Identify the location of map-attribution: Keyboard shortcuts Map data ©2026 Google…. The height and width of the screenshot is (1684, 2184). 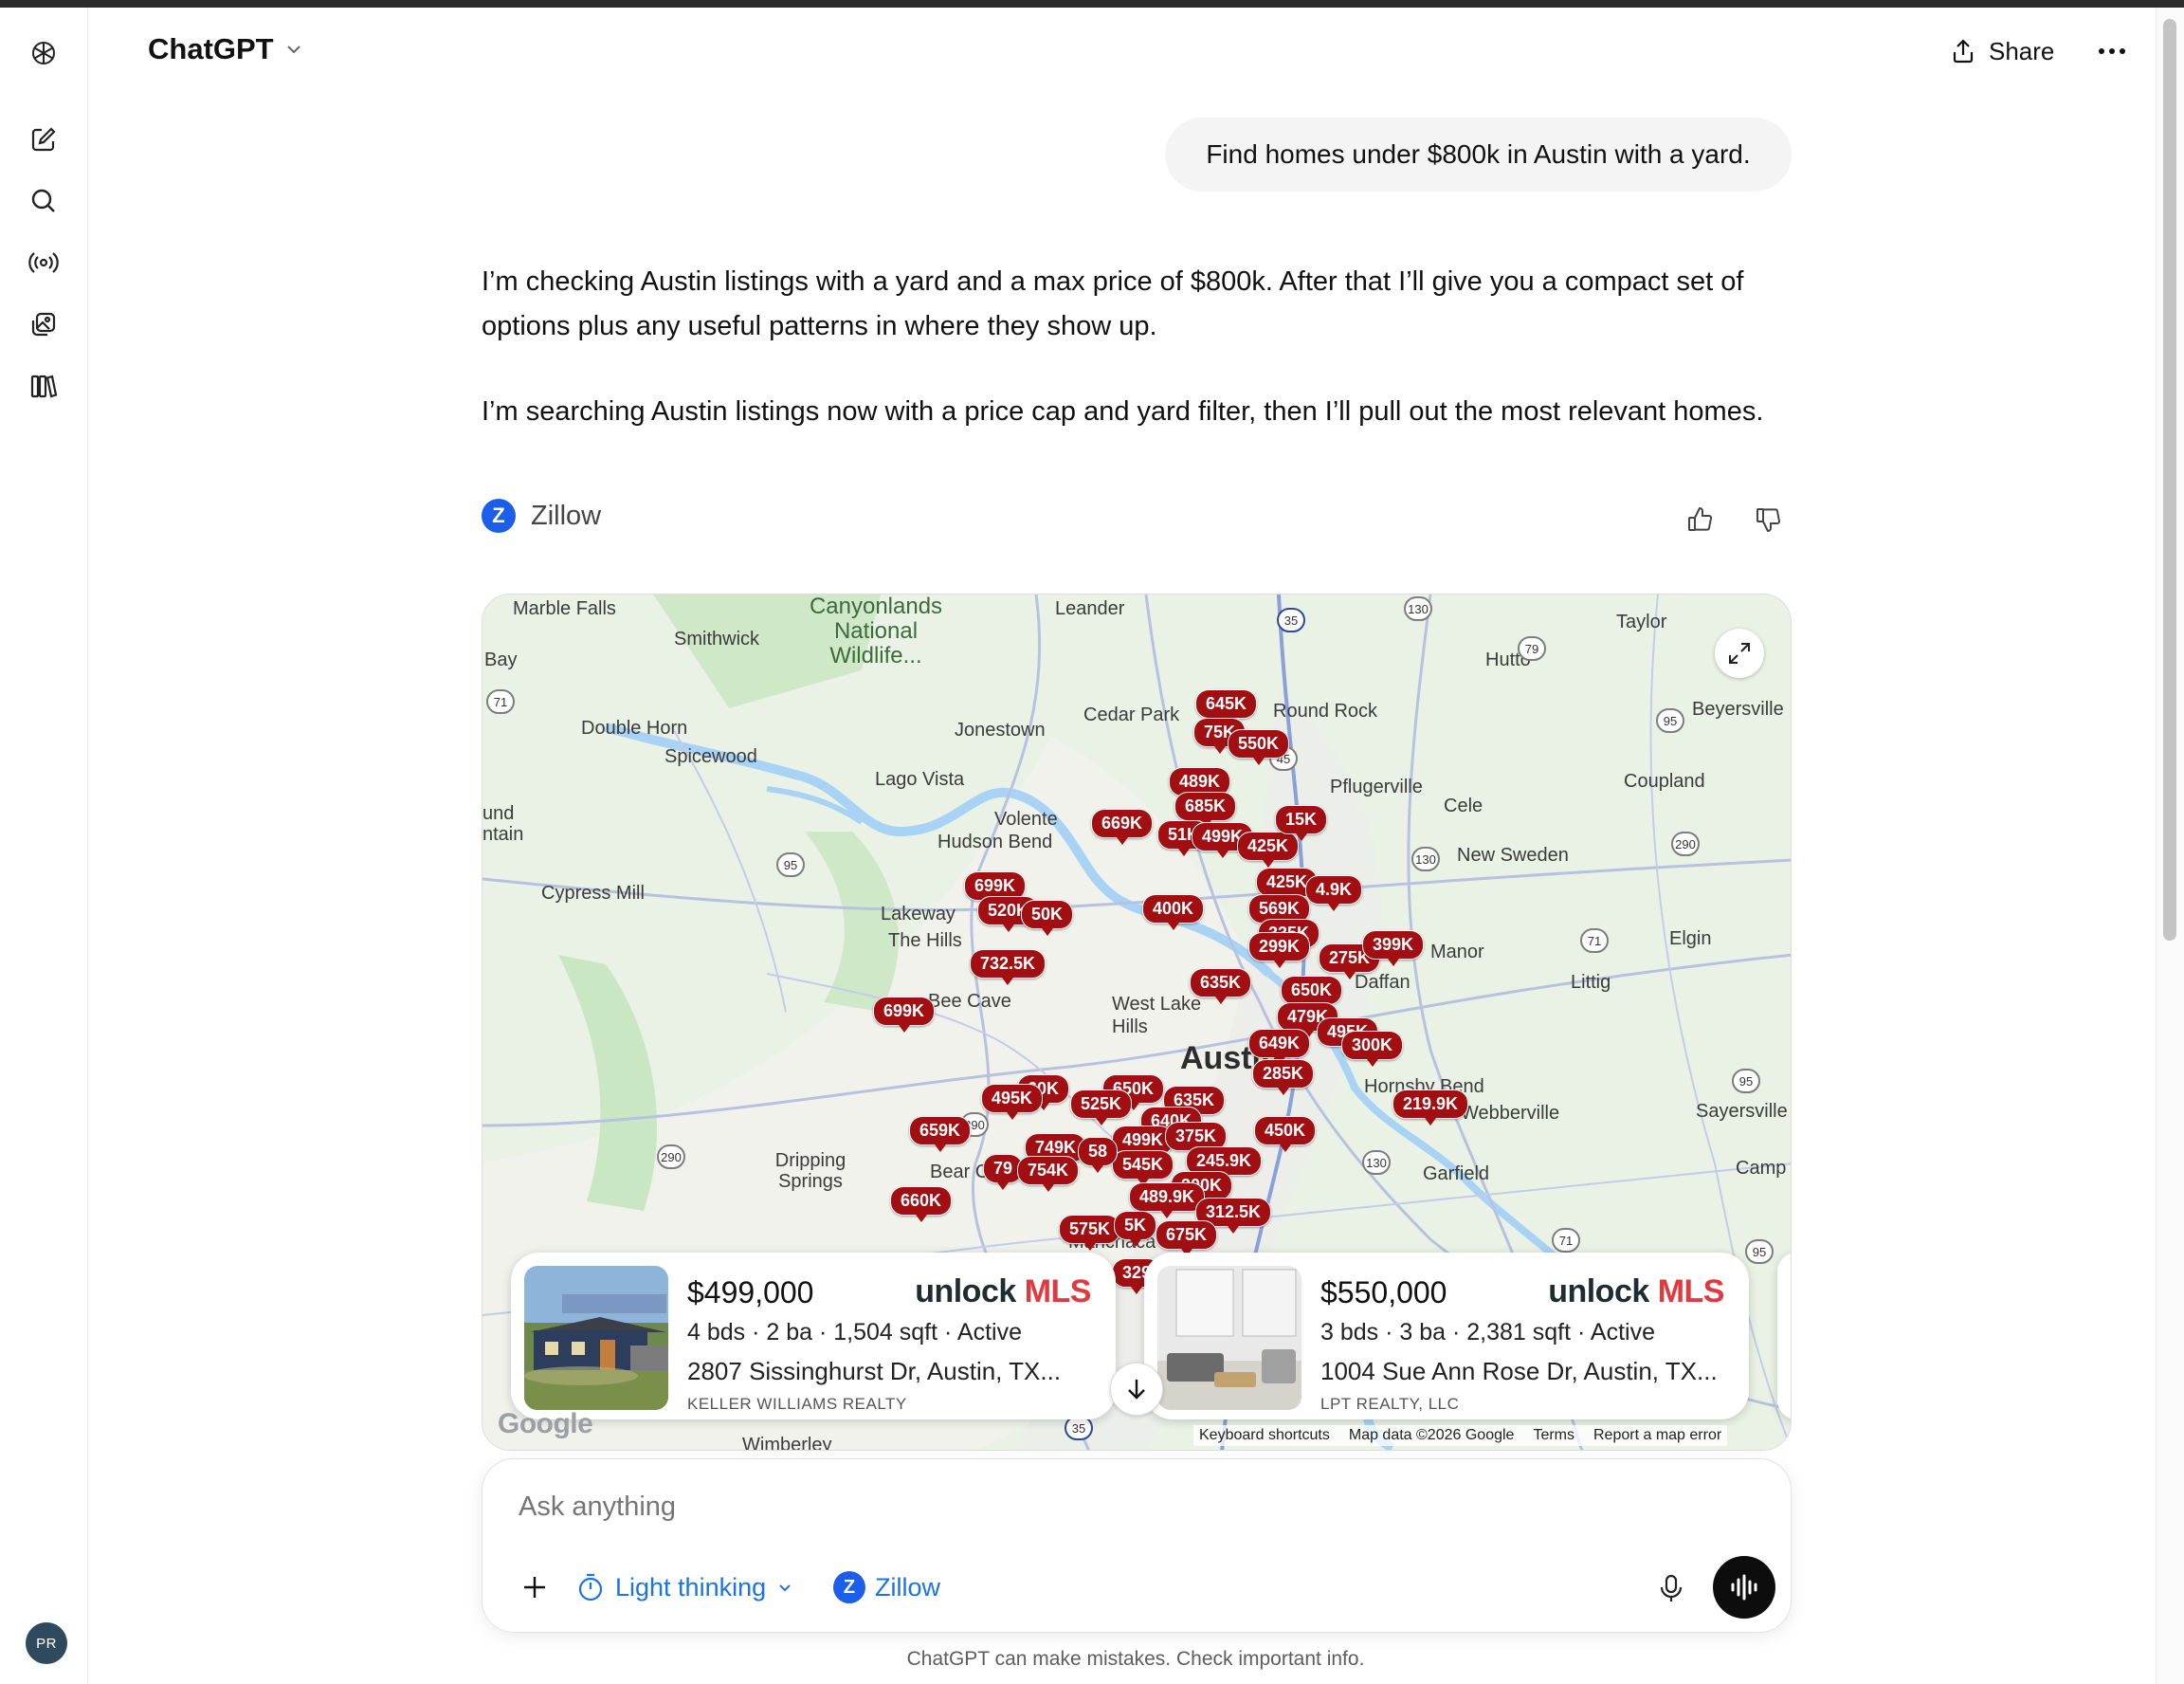
(1460, 1435).